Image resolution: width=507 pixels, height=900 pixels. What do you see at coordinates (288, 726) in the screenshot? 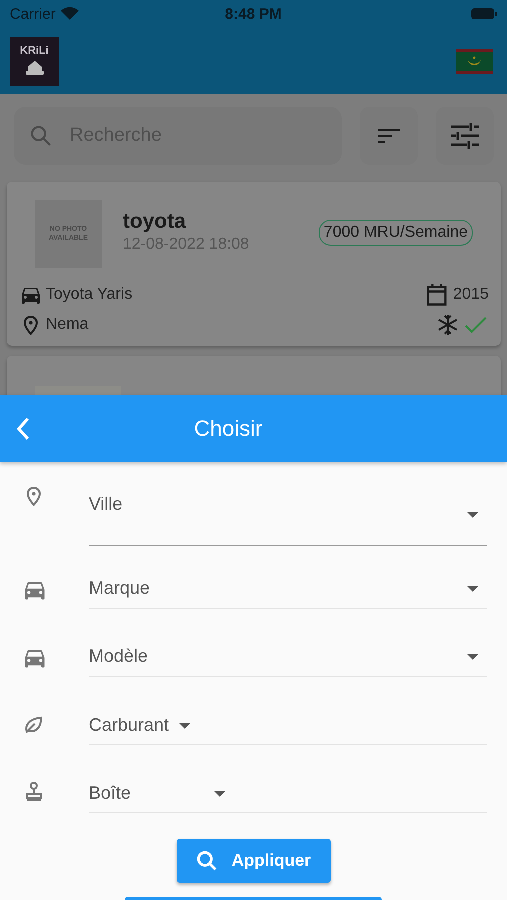
I see `dropdown-field: Carburant` at bounding box center [288, 726].